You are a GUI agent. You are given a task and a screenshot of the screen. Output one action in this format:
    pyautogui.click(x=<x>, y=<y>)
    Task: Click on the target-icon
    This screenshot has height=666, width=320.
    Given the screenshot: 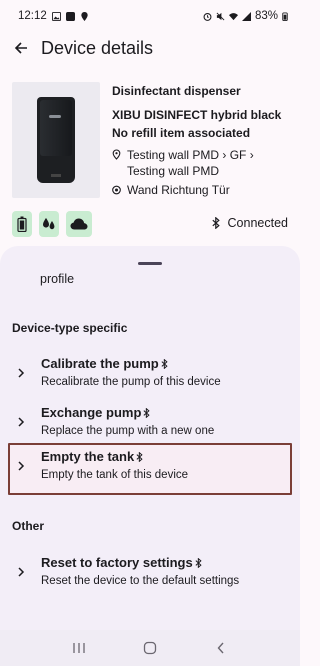 What is the action you would take?
    pyautogui.click(x=116, y=190)
    